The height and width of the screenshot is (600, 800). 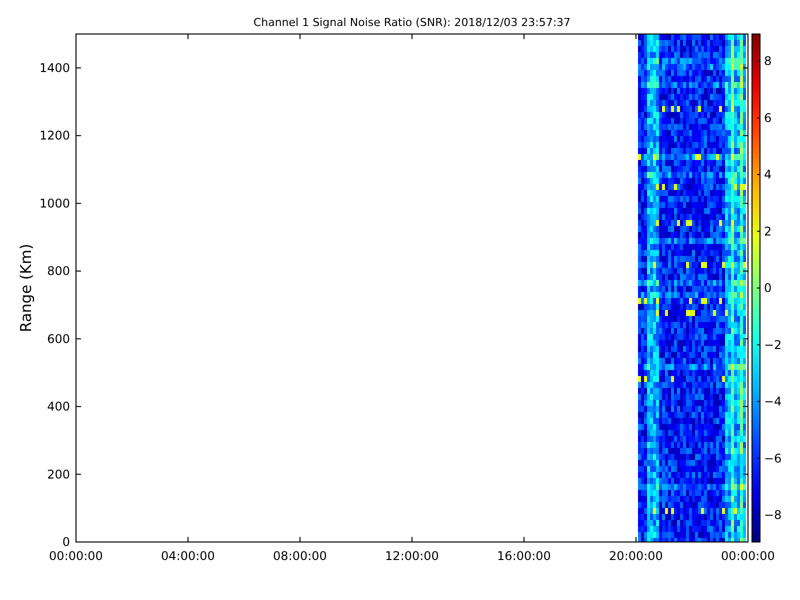 I want to click on tick-label: 400, so click(x=58, y=407).